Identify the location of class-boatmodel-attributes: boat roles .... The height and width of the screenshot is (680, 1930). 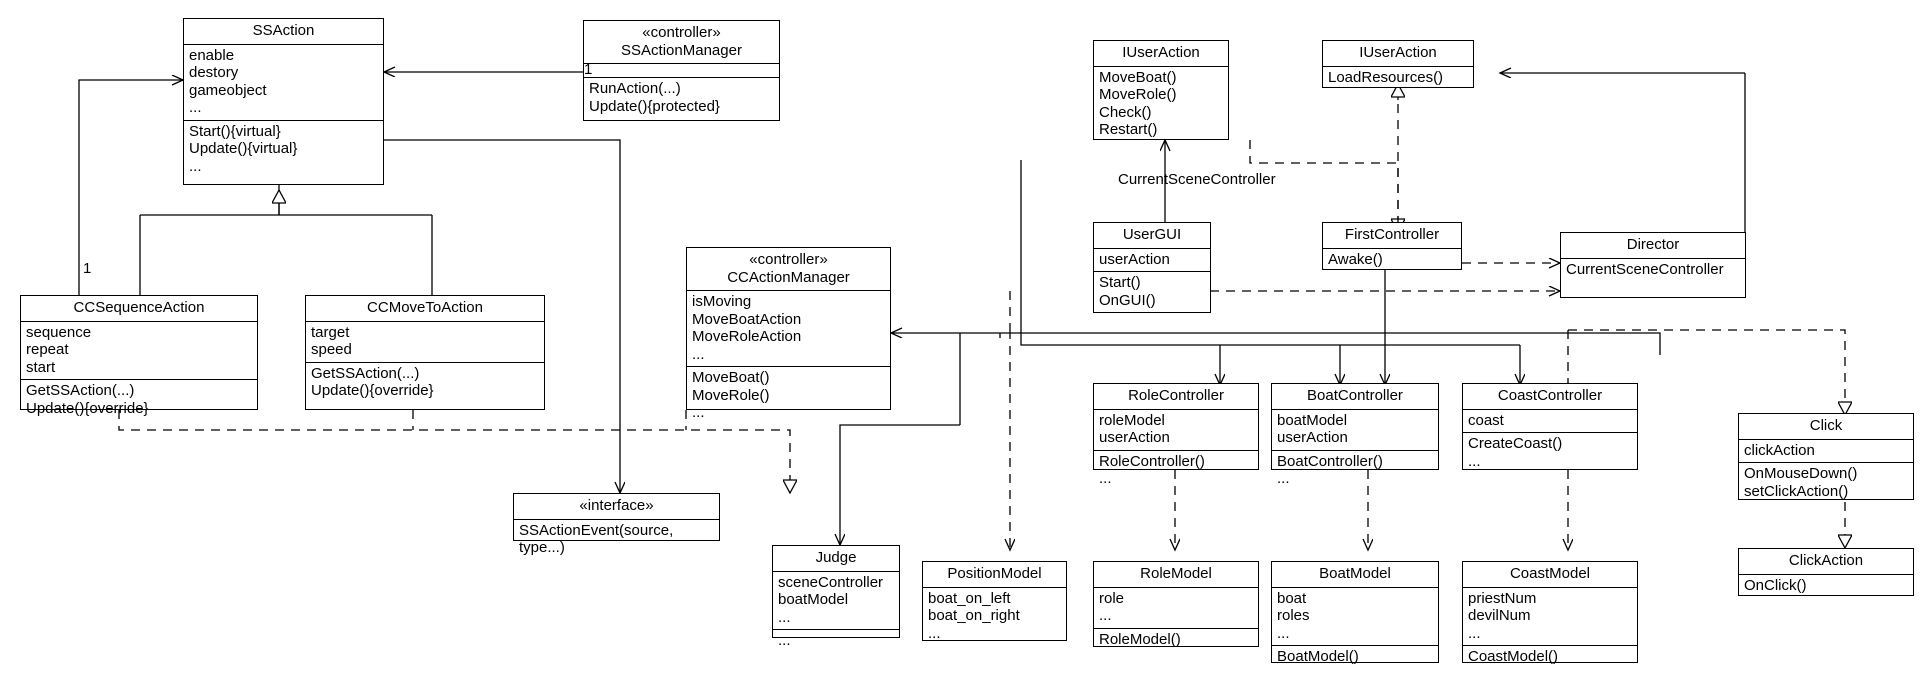
(1355, 616).